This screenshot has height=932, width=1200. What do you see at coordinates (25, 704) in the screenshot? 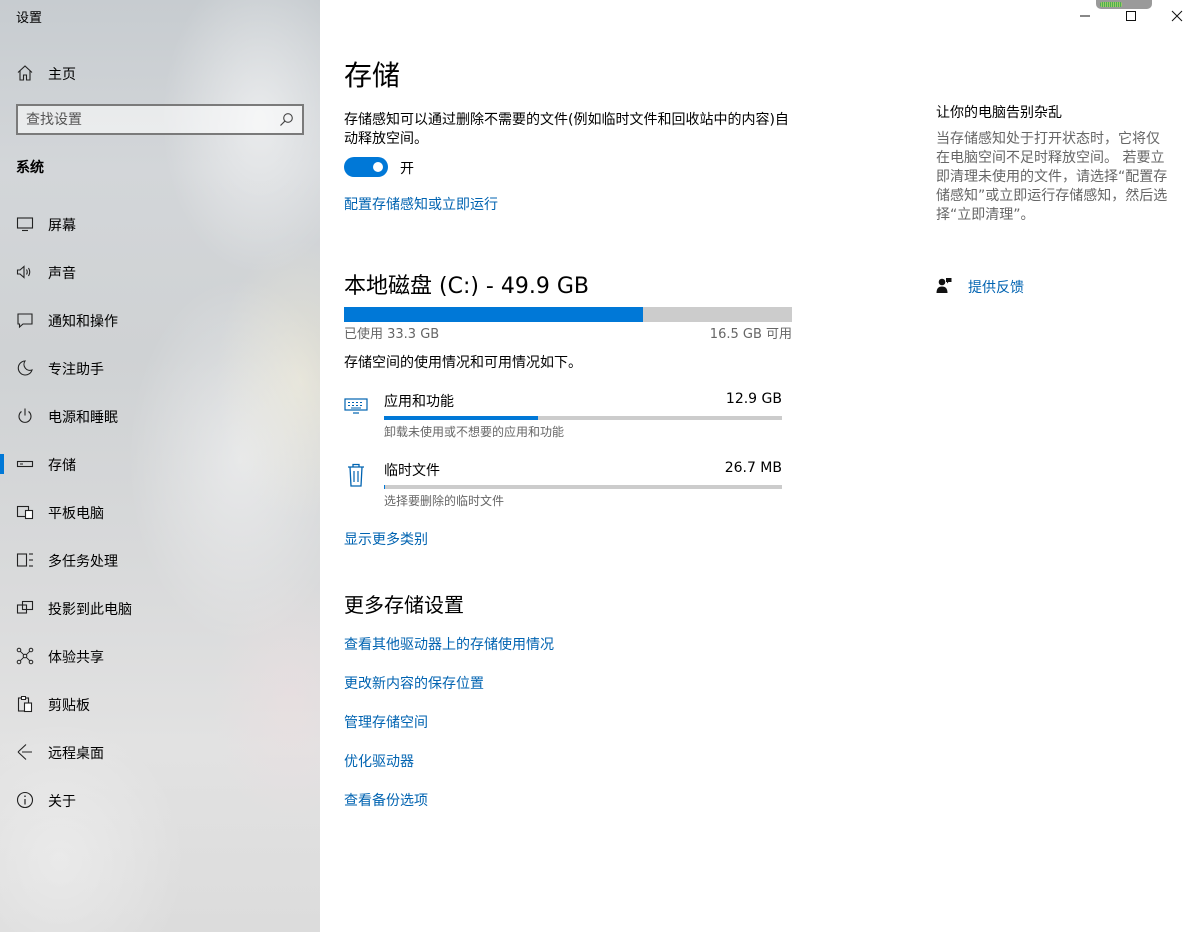
I see `clipboard-icon` at bounding box center [25, 704].